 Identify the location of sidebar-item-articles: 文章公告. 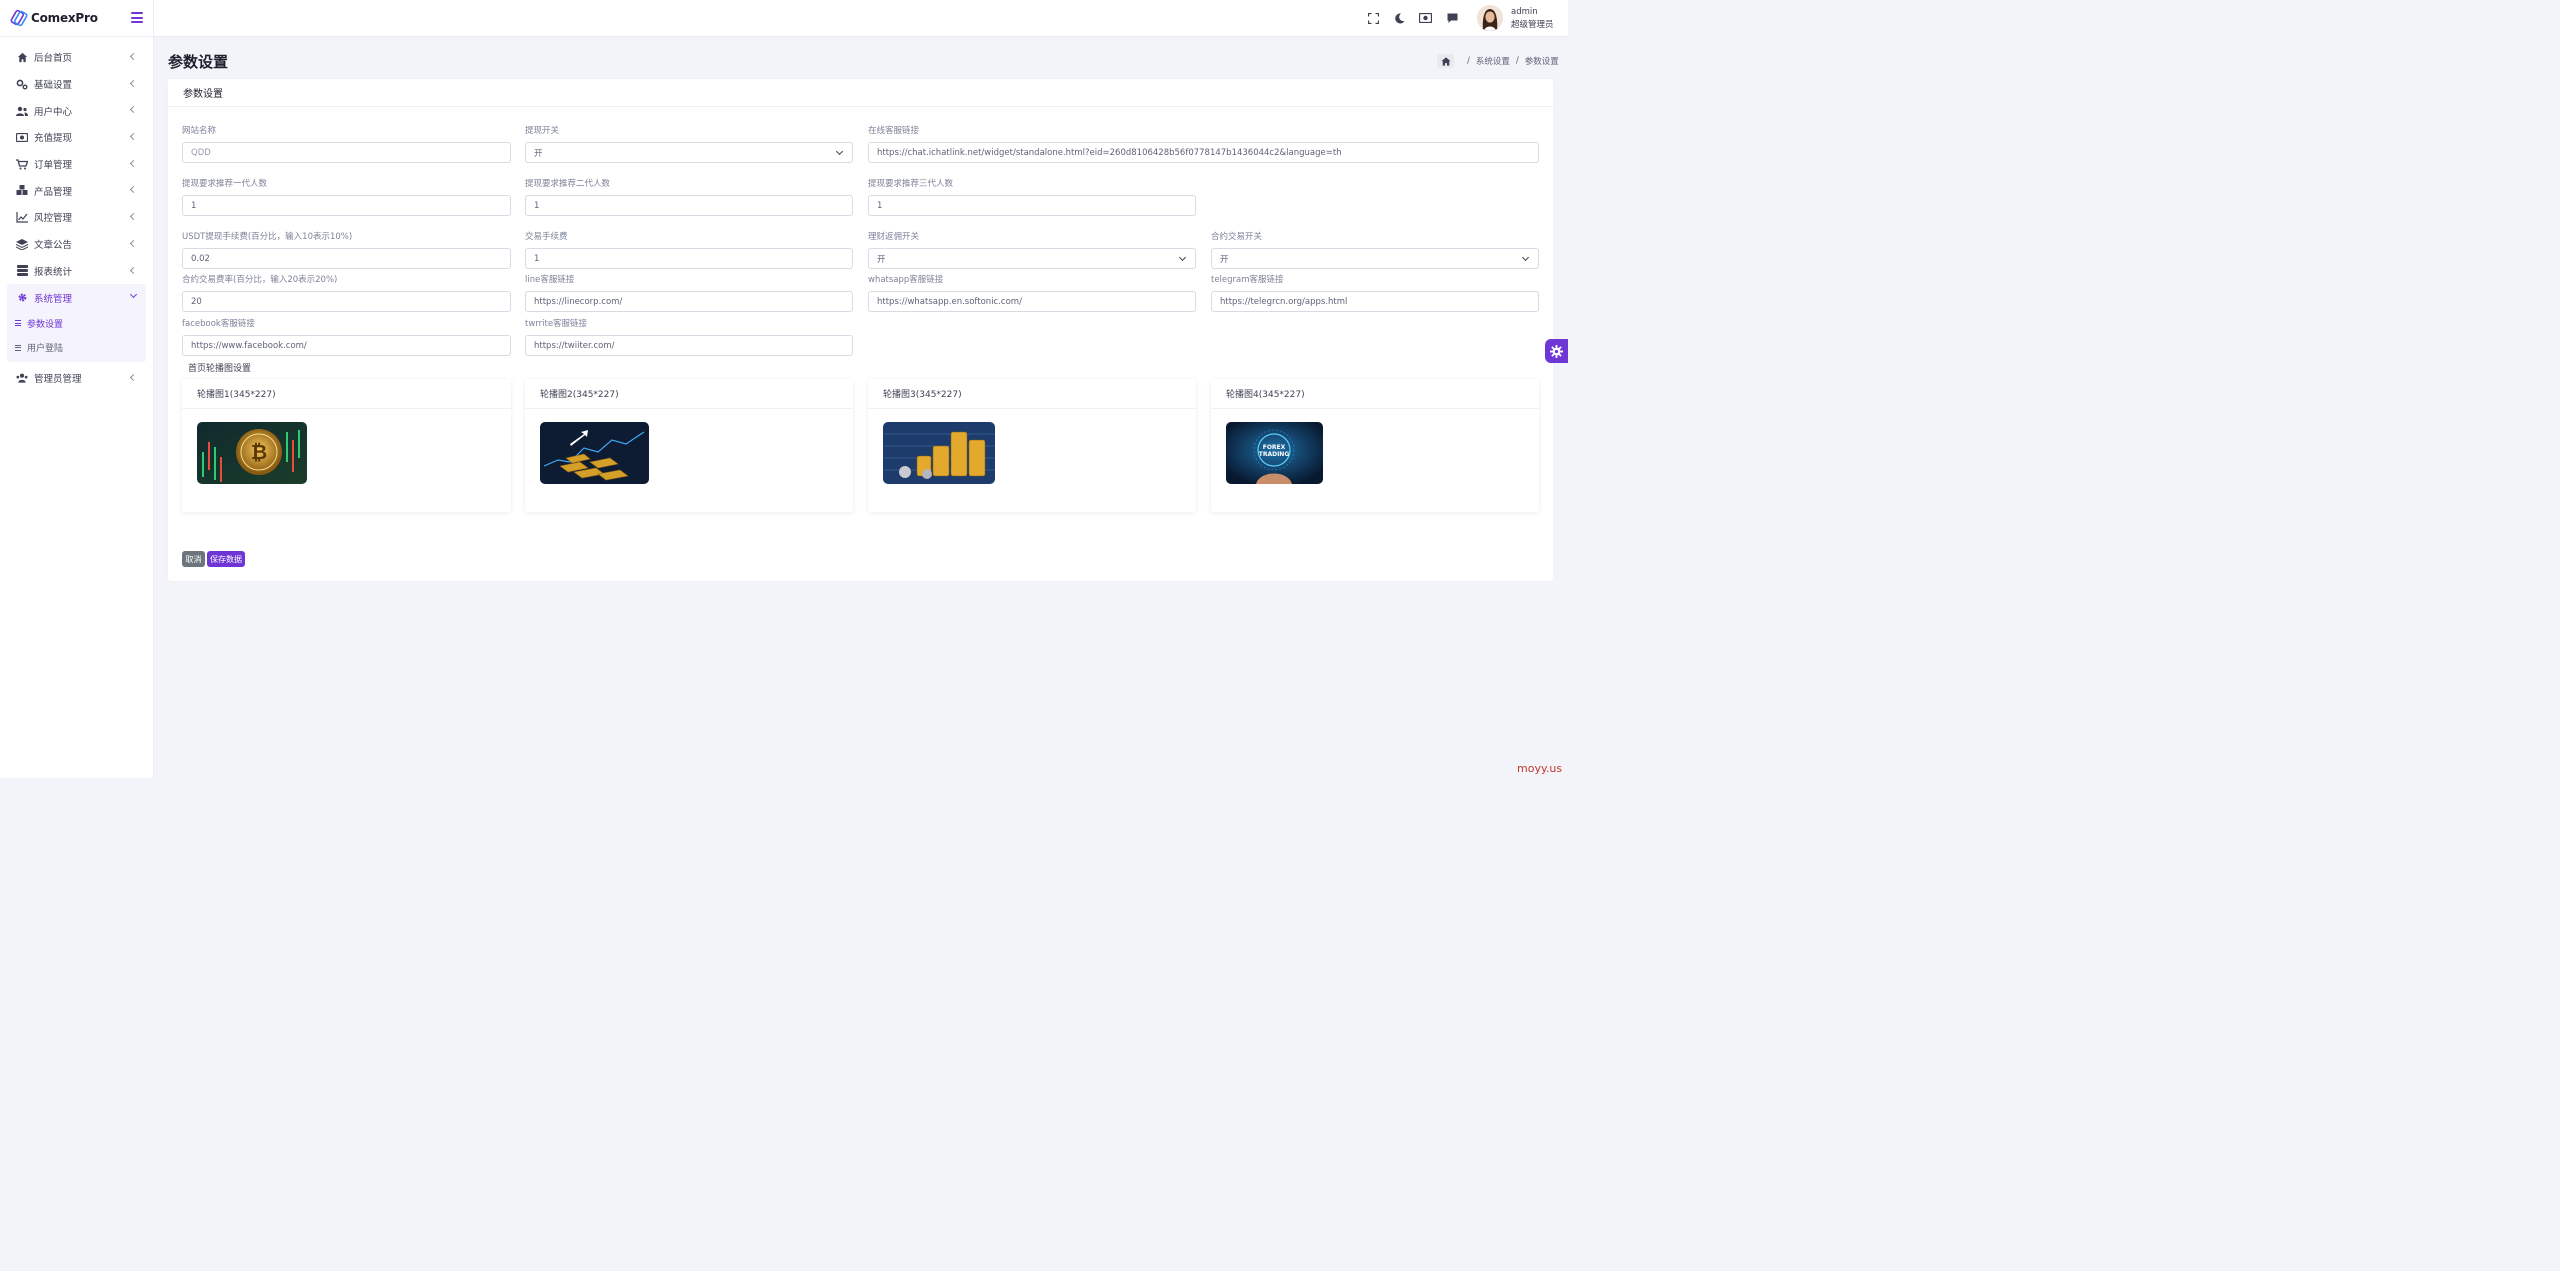
(76, 244).